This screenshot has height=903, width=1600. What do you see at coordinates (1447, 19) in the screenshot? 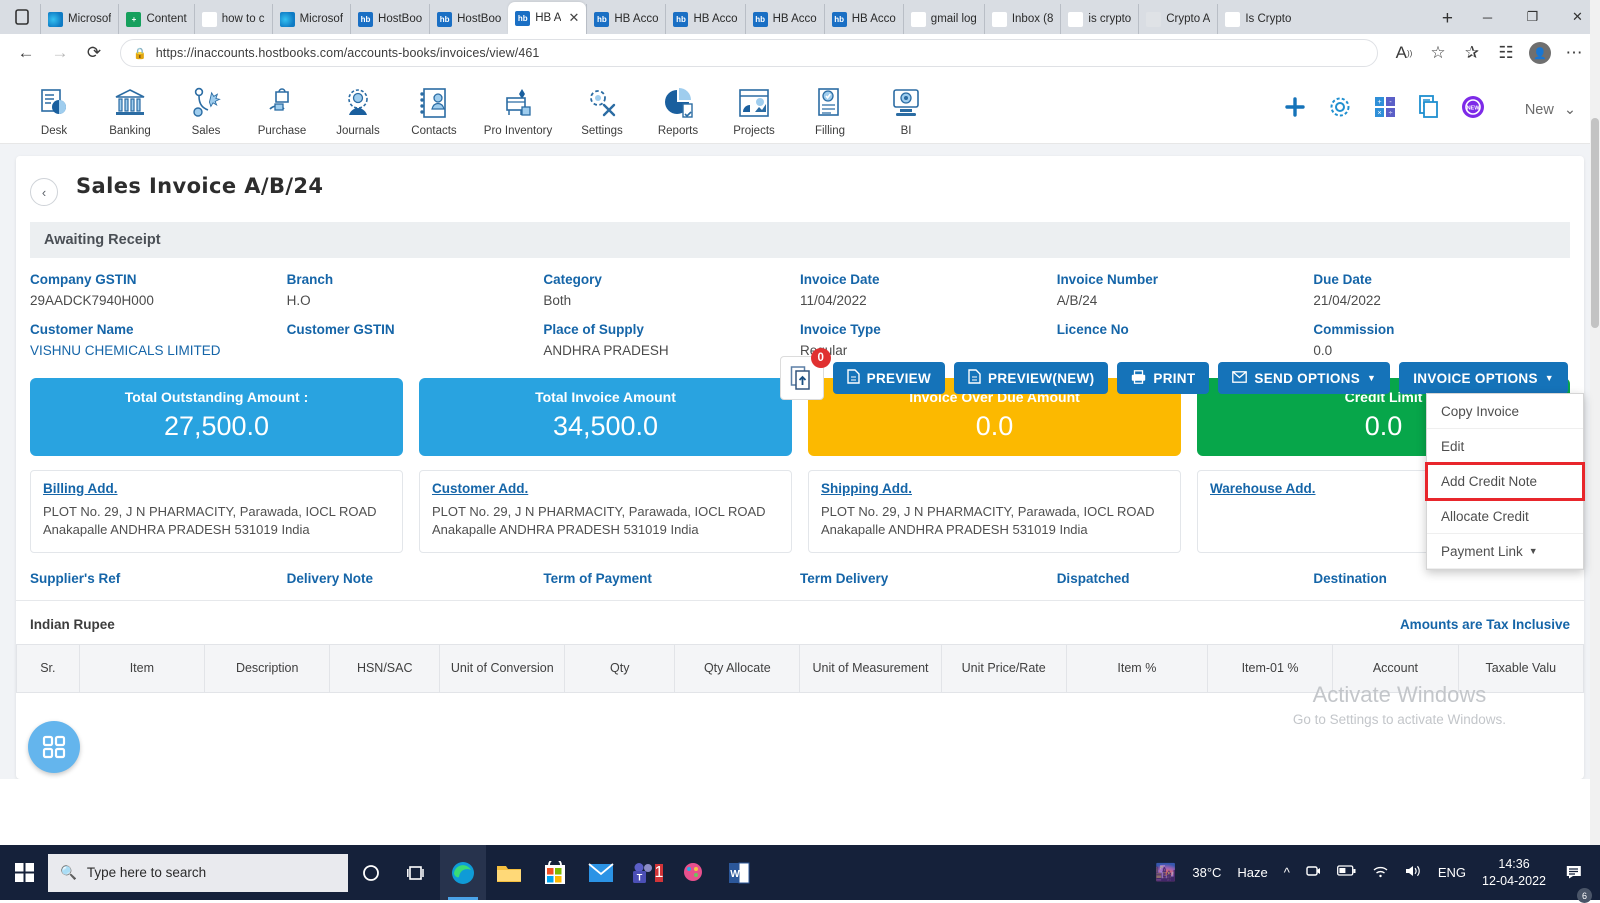
I see `new-tab-button: +` at bounding box center [1447, 19].